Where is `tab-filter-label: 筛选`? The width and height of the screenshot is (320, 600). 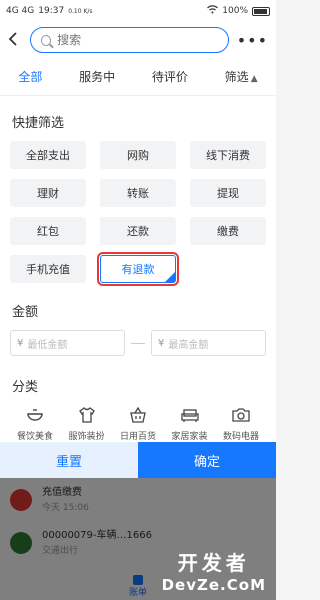
tab-filter-label: 筛选 is located at coordinates (236, 77).